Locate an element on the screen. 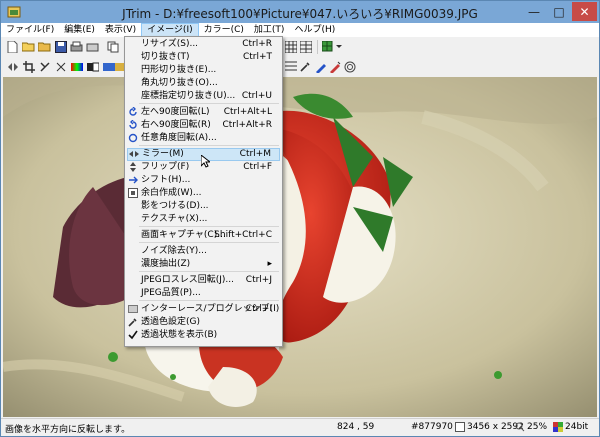 The width and height of the screenshot is (600, 437). menu-item-label: 濃度抽出(Z) is located at coordinates (166, 264).